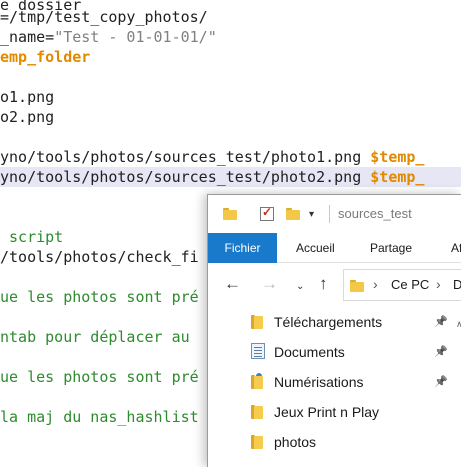 This screenshot has height=467, width=461. I want to click on tab-partage: Partage, so click(391, 248).